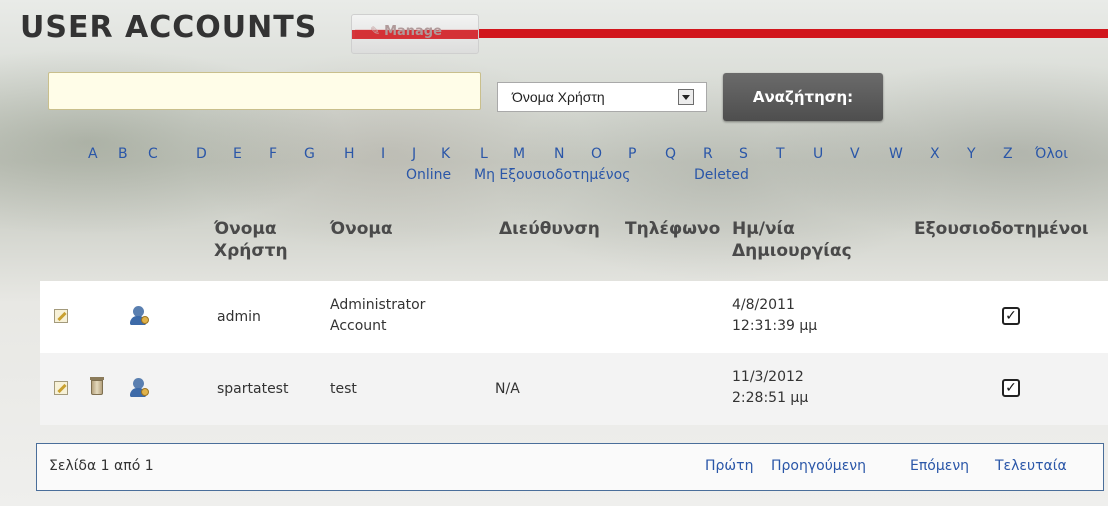 The height and width of the screenshot is (506, 1108). What do you see at coordinates (818, 466) in the screenshot?
I see `previous-page-link: Προηγούμενη` at bounding box center [818, 466].